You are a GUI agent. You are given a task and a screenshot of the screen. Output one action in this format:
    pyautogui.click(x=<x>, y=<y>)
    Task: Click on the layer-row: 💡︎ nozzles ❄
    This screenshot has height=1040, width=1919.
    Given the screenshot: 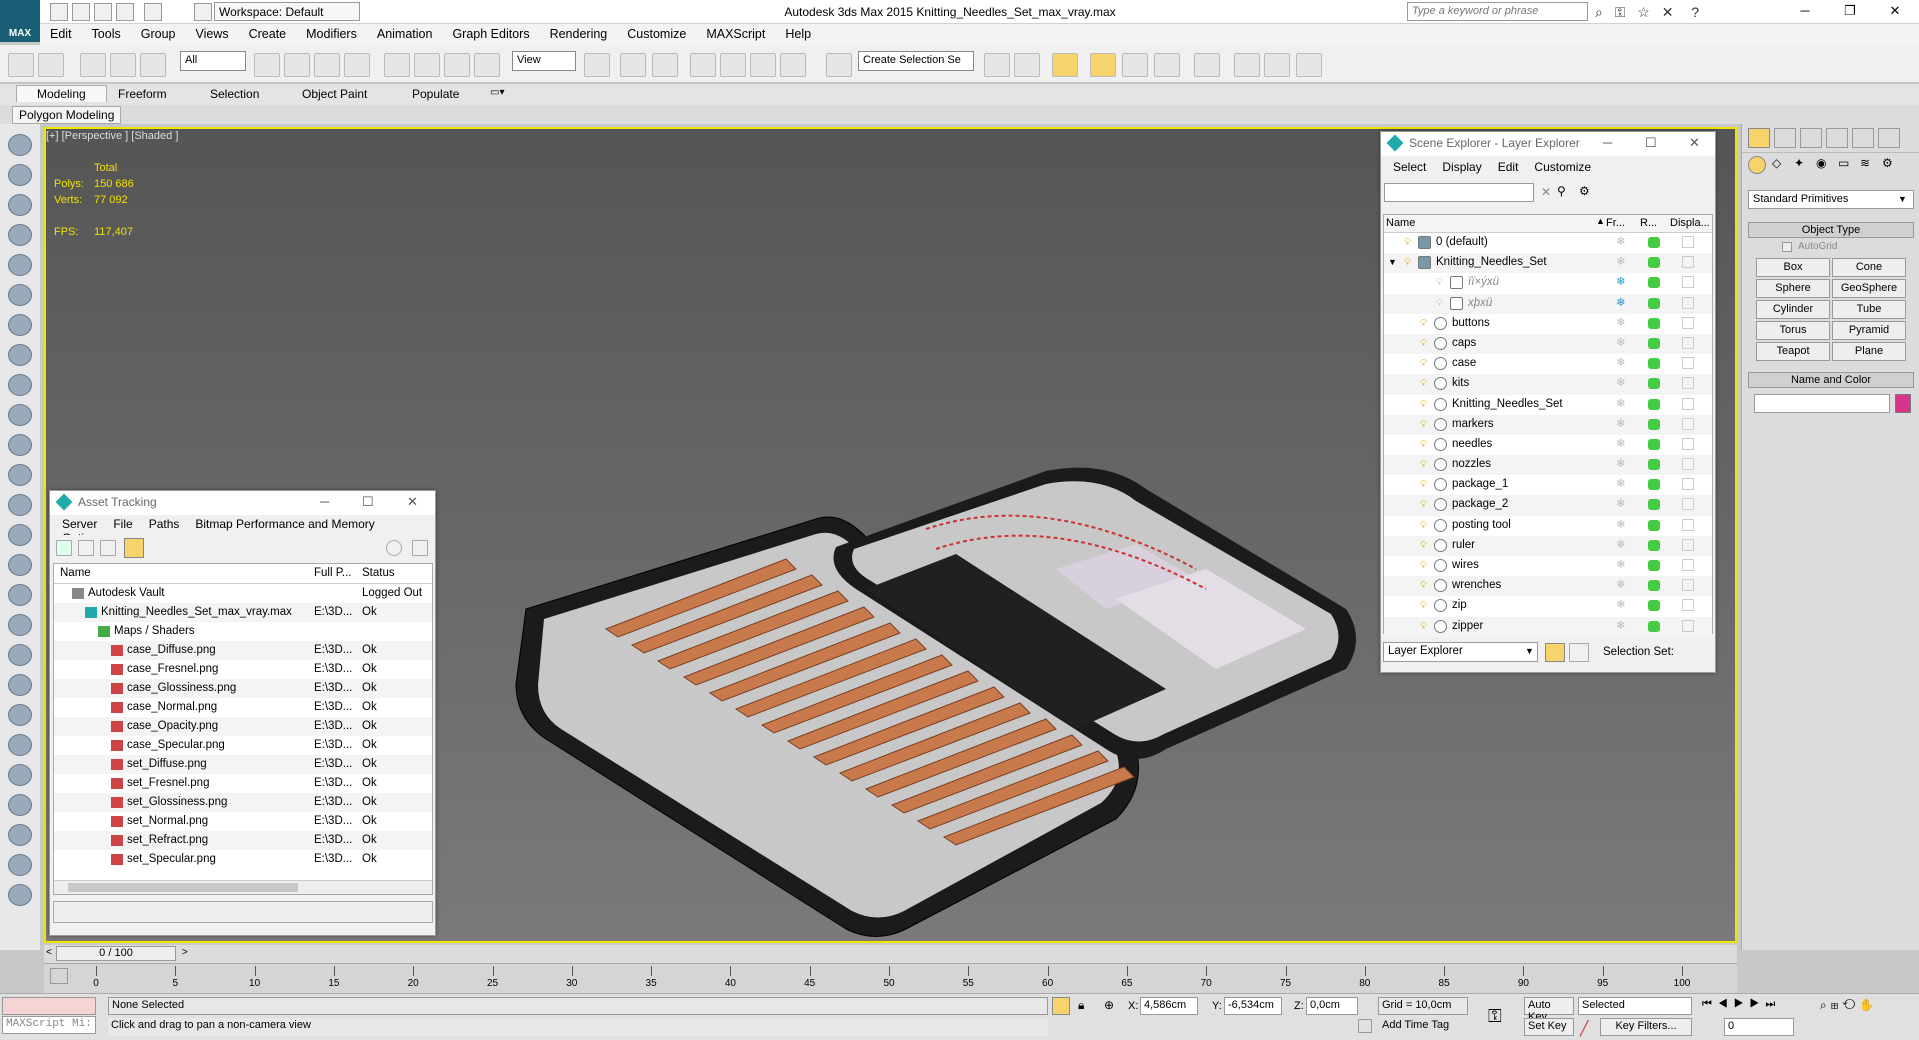 What is the action you would take?
    pyautogui.click(x=1548, y=465)
    